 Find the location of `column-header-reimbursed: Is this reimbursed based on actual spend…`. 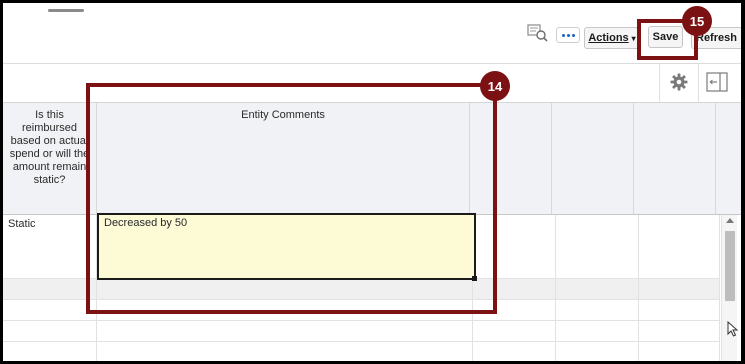

column-header-reimbursed: Is this reimbursed based on actual spend… is located at coordinates (50, 159).